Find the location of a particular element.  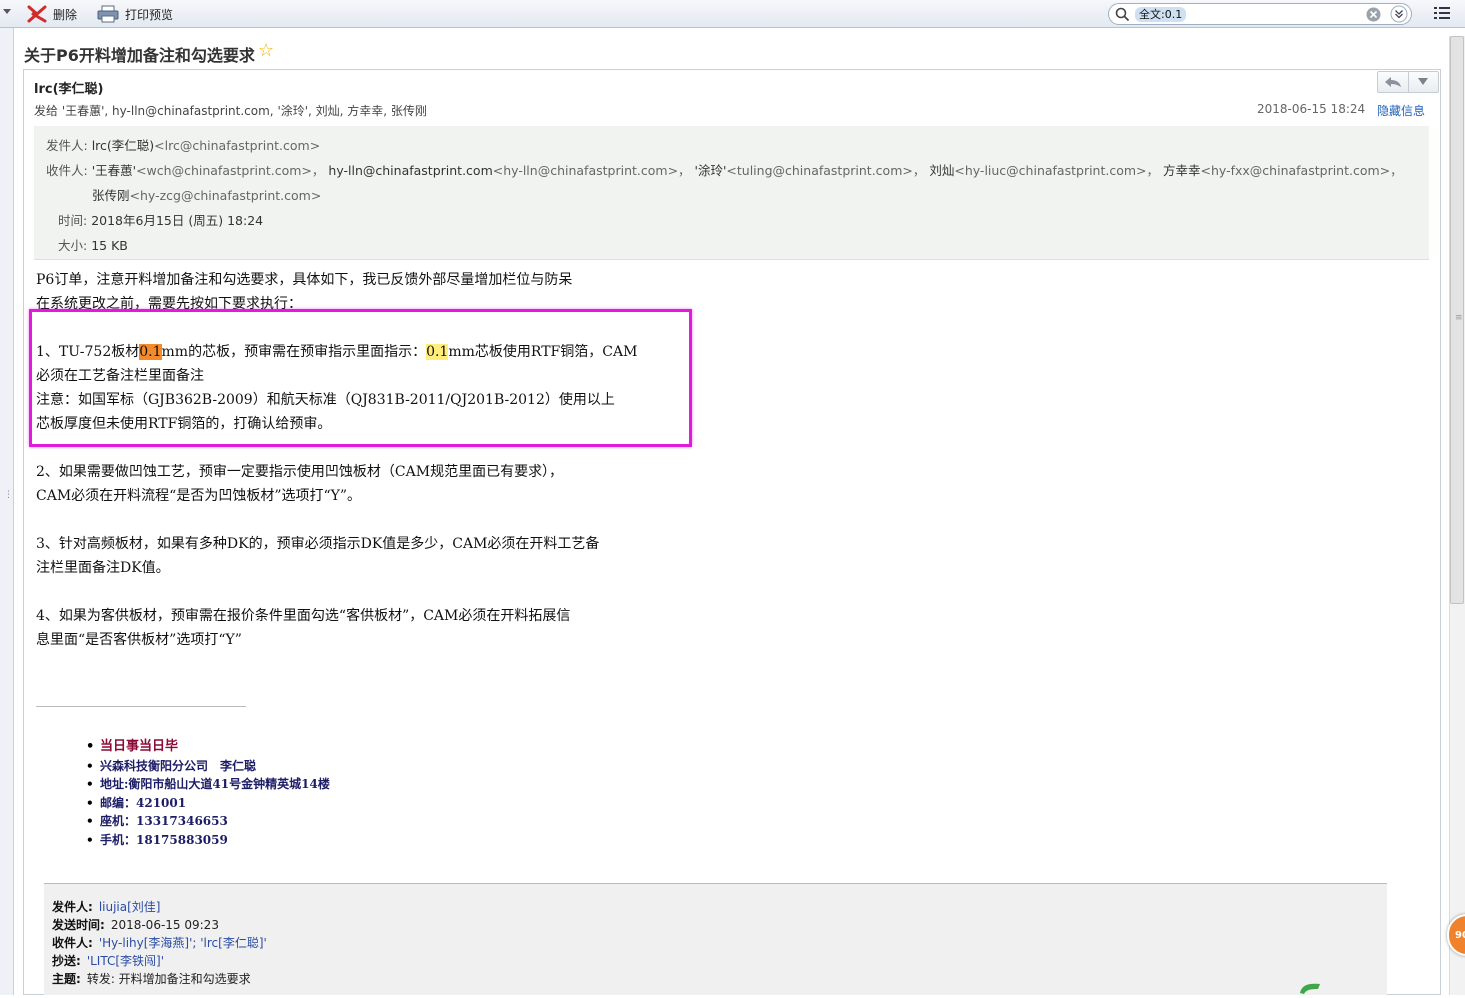

scroll-grip-icon: ≡ is located at coordinates (1459, 318).